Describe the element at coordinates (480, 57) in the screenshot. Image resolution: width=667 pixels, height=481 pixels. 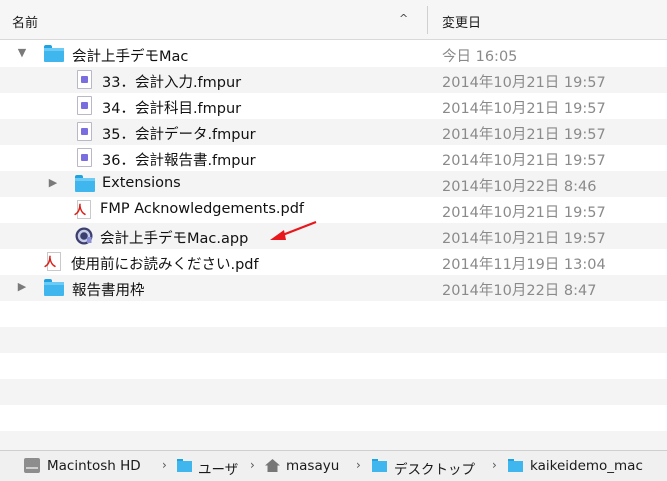
I see `item-date: 今日 16:05` at that location.